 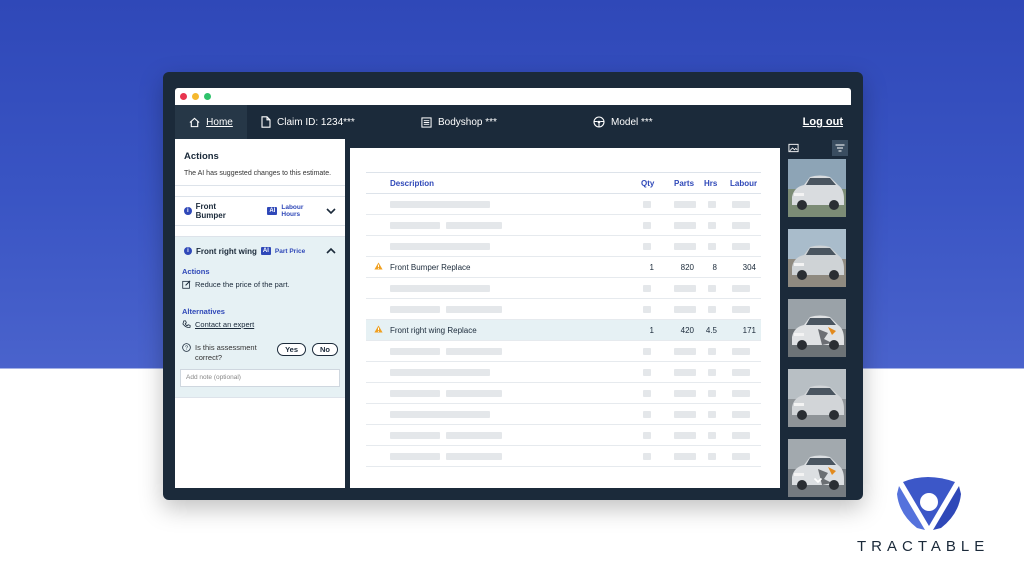 What do you see at coordinates (325, 349) in the screenshot?
I see `no-button: No` at bounding box center [325, 349].